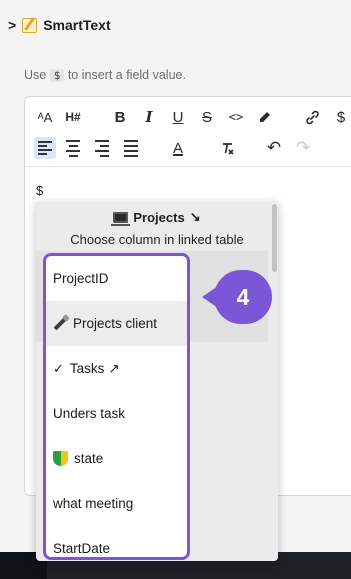 This screenshot has width=351, height=579. What do you see at coordinates (89, 413) in the screenshot?
I see `list-item-label: Unders task` at bounding box center [89, 413].